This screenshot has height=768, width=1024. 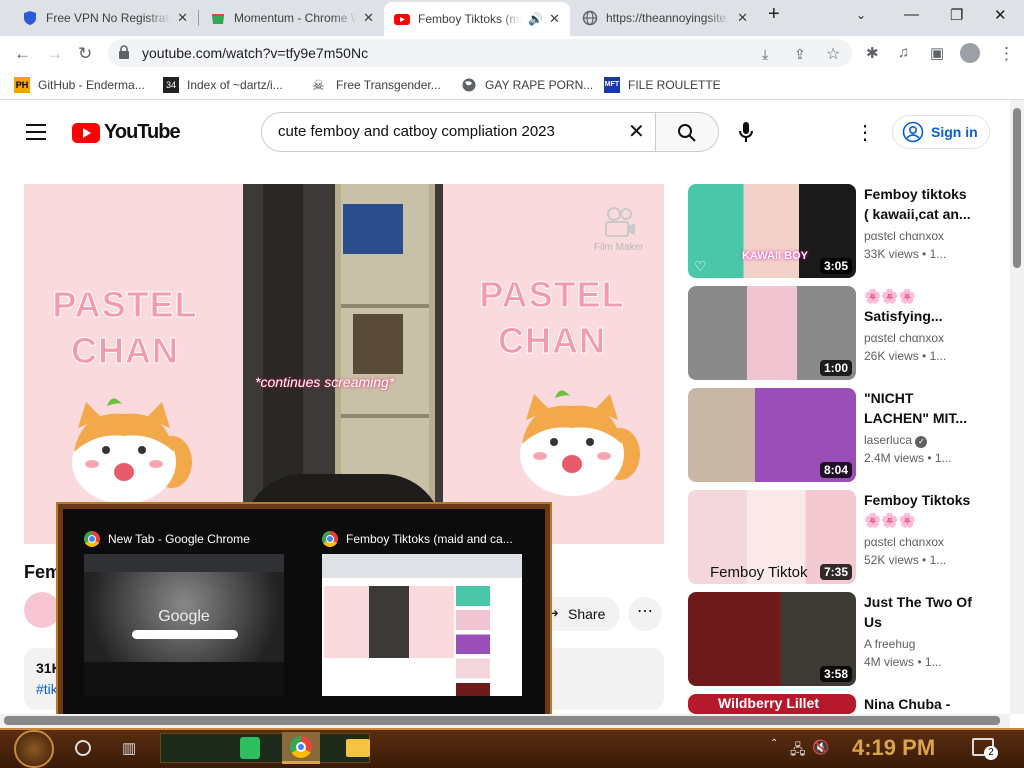 I want to click on related-title: Just The Two Of Us, so click(x=919, y=612).